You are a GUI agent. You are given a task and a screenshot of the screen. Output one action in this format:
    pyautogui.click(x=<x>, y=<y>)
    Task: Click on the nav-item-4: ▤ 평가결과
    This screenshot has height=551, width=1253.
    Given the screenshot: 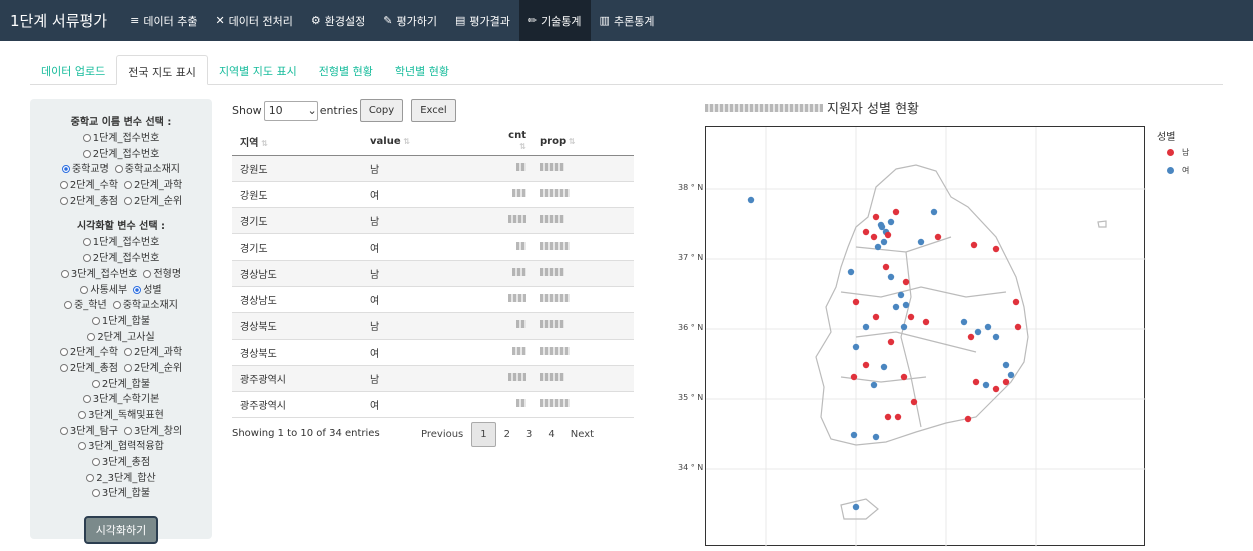 What is the action you would take?
    pyautogui.click(x=482, y=20)
    